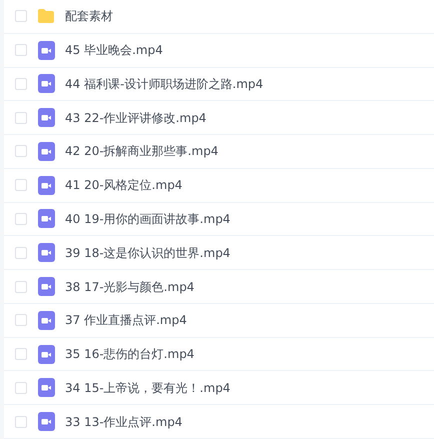 The height and width of the screenshot is (439, 434). What do you see at coordinates (123, 421) in the screenshot?
I see `file-name: 33 13-作业点评.mp4` at bounding box center [123, 421].